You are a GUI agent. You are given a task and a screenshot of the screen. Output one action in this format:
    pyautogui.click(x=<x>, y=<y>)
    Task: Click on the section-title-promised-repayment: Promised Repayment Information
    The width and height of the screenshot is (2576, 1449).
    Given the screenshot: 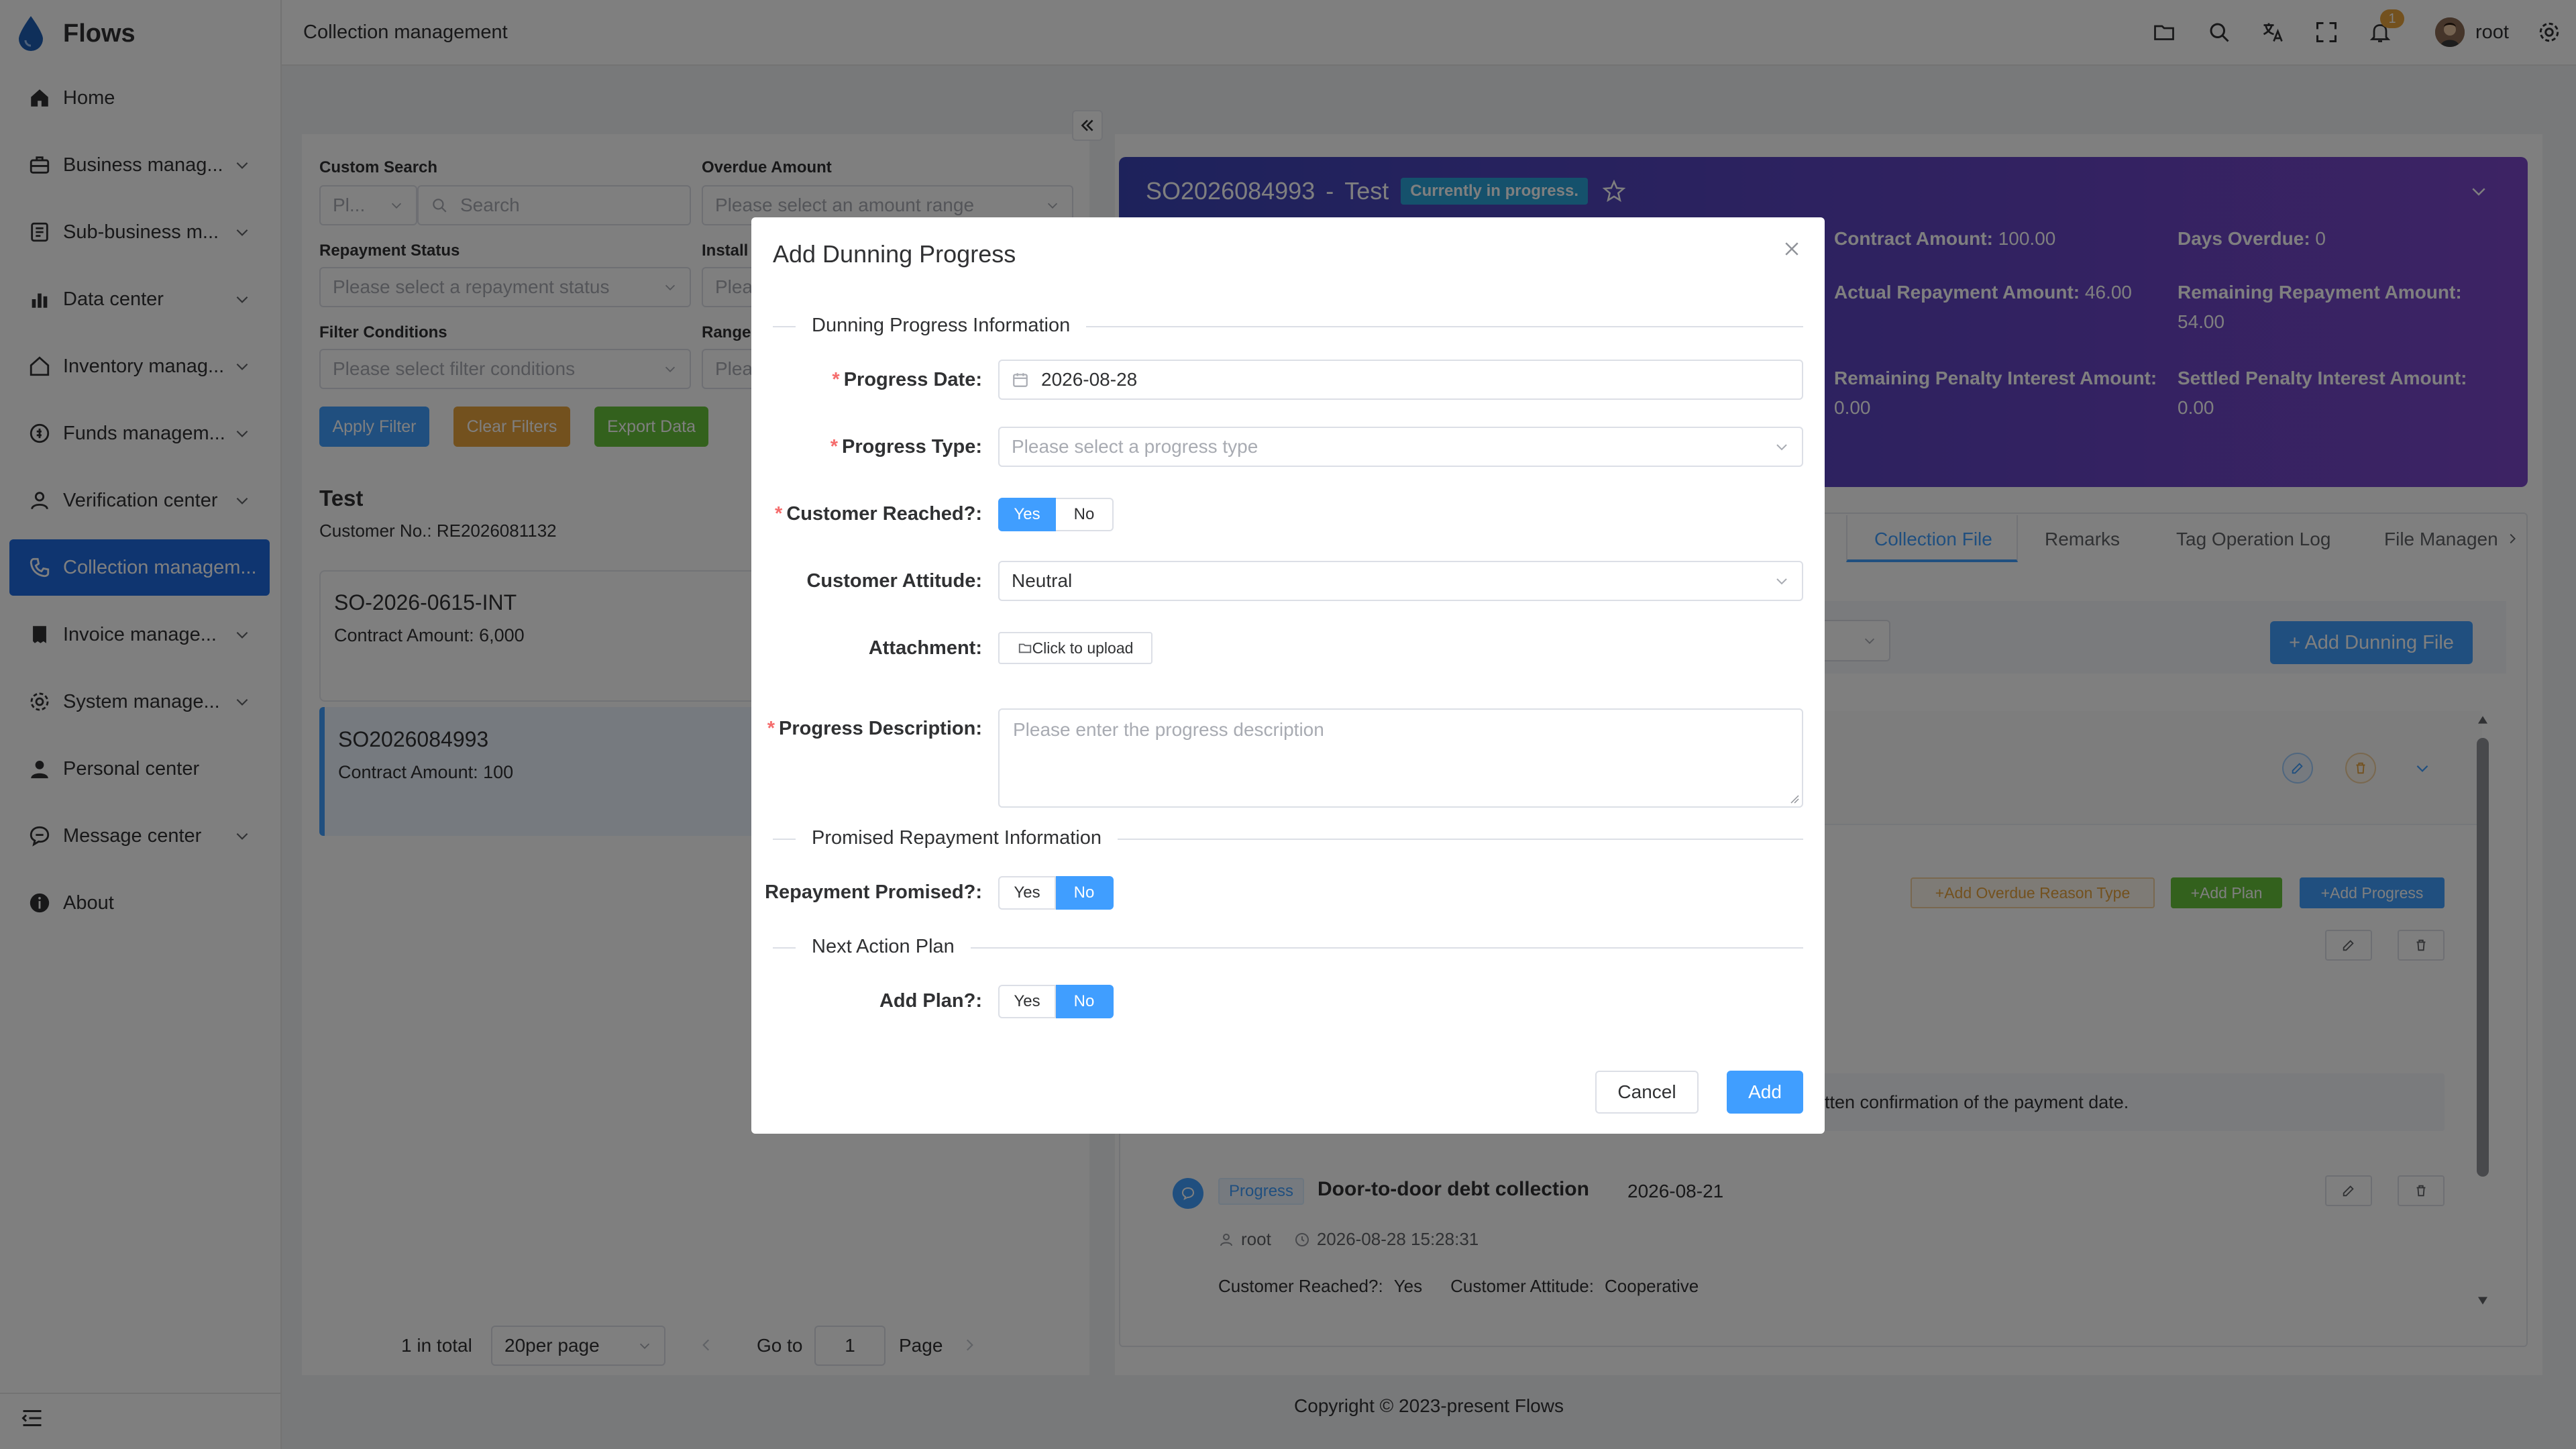 What is the action you would take?
    pyautogui.click(x=957, y=838)
    